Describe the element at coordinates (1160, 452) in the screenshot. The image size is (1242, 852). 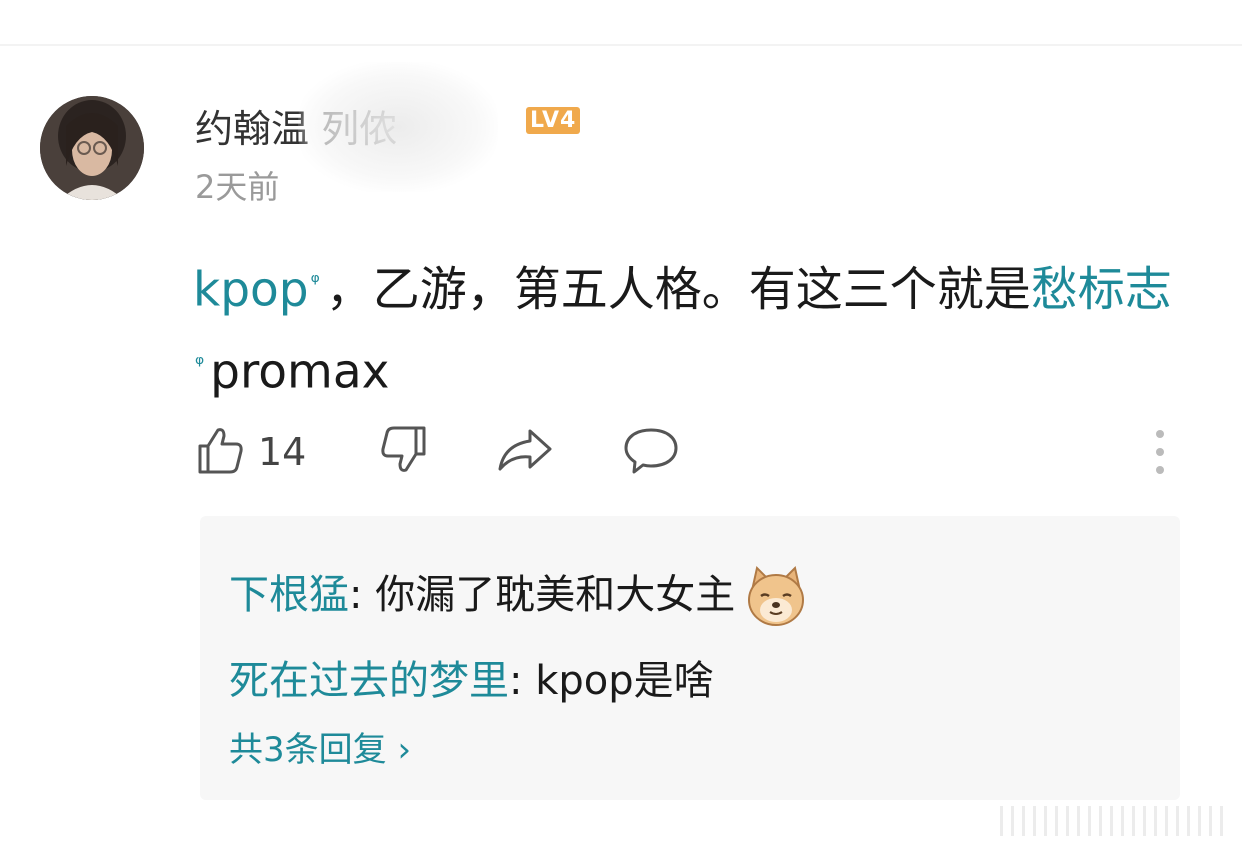
I see `more-options-icon` at that location.